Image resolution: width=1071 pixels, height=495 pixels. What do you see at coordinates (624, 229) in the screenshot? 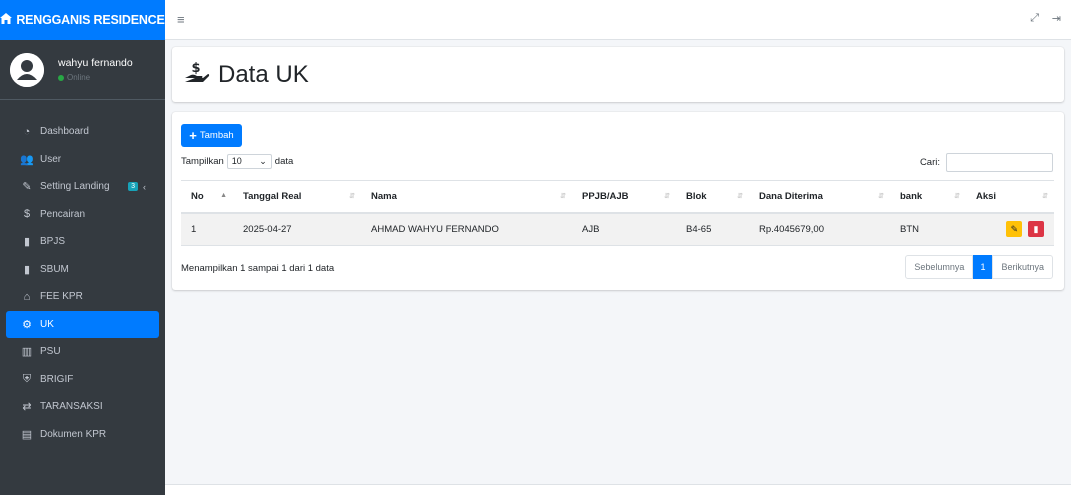
I see `cell-ppjb-ajb: AJB` at bounding box center [624, 229].